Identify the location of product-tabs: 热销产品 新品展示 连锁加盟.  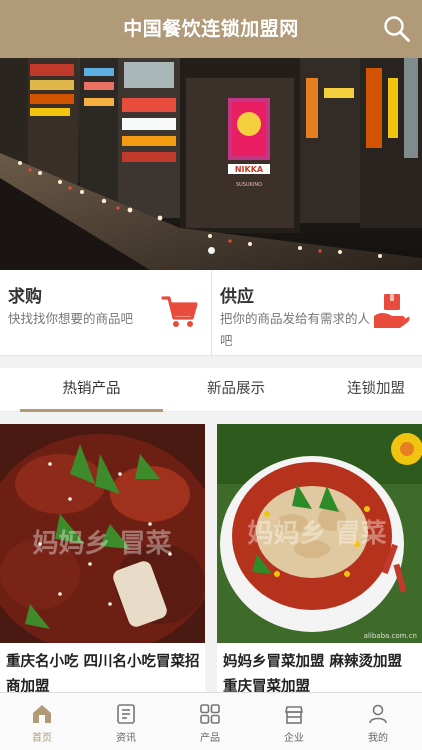
(211, 390).